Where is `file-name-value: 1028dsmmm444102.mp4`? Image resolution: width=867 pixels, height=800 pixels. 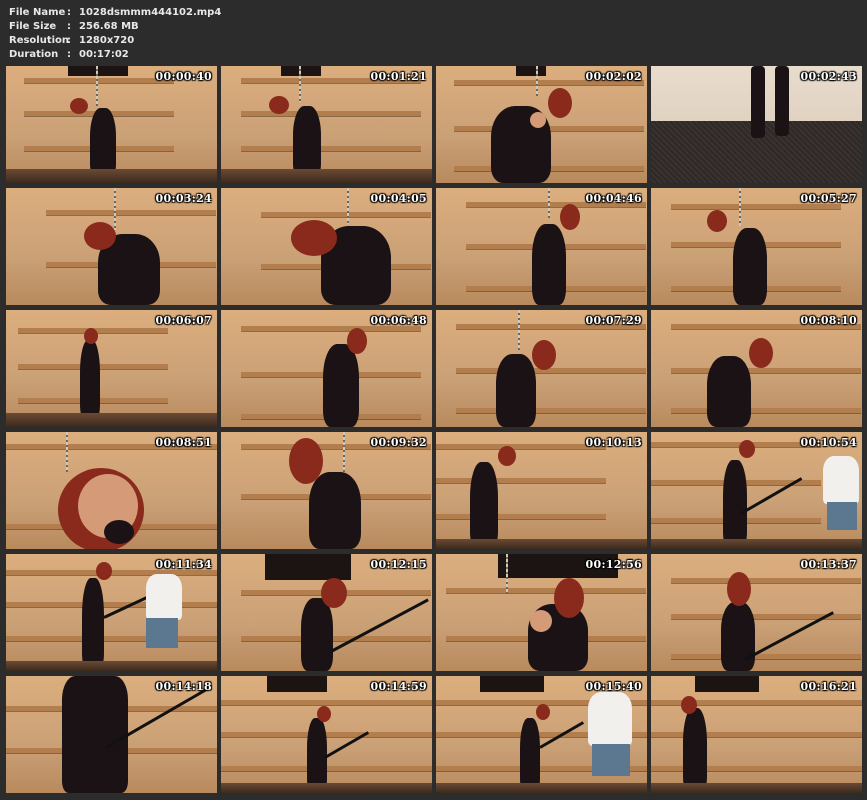 file-name-value: 1028dsmmm444102.mp4 is located at coordinates (150, 12).